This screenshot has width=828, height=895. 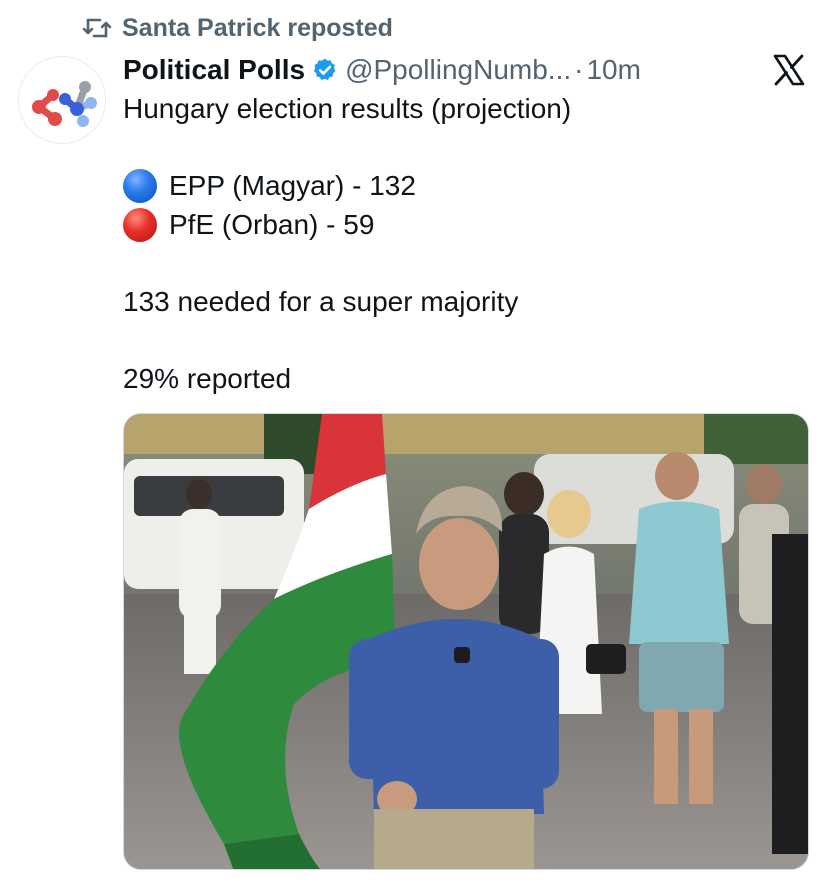 What do you see at coordinates (463, 225) in the screenshot?
I see `result-pfe: PfE (Orban) - 59` at bounding box center [463, 225].